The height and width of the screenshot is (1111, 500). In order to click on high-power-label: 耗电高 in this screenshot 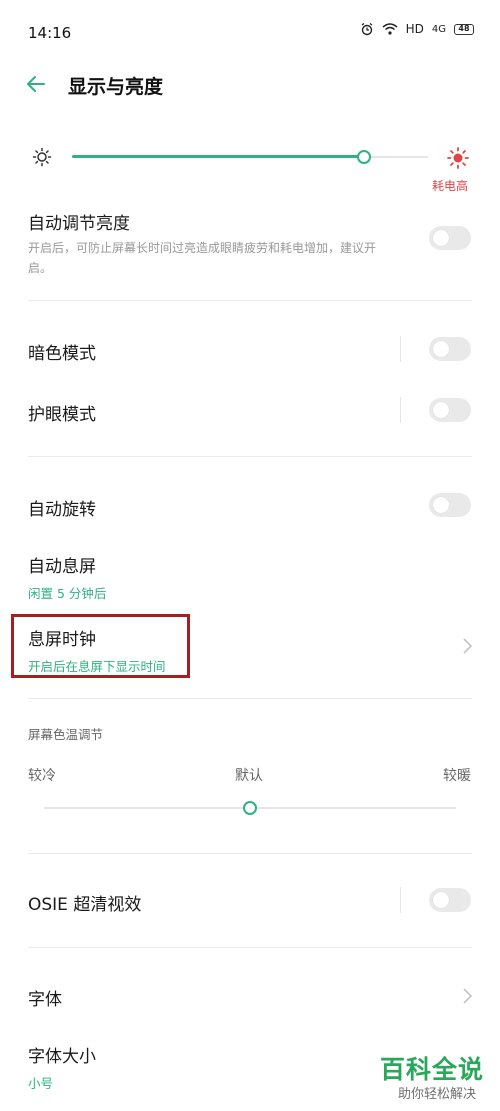, I will do `click(450, 186)`.